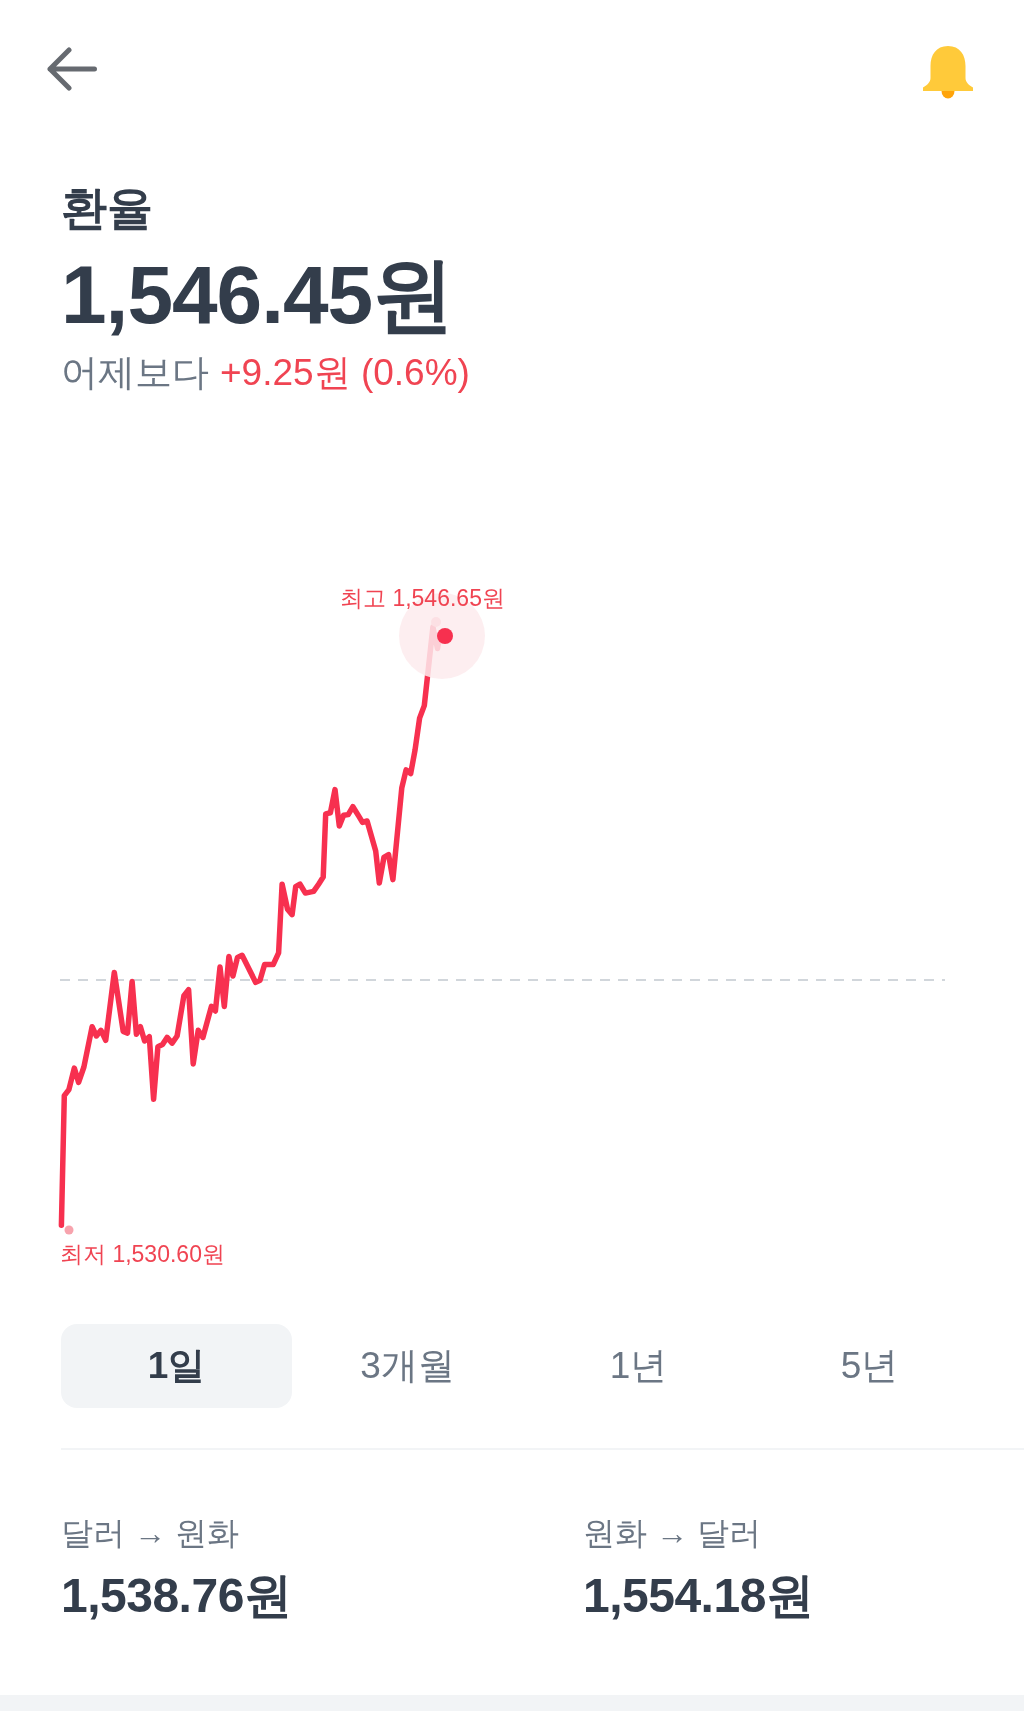 The width and height of the screenshot is (1024, 1711). What do you see at coordinates (869, 1366) in the screenshot?
I see `period-tab: 5년` at bounding box center [869, 1366].